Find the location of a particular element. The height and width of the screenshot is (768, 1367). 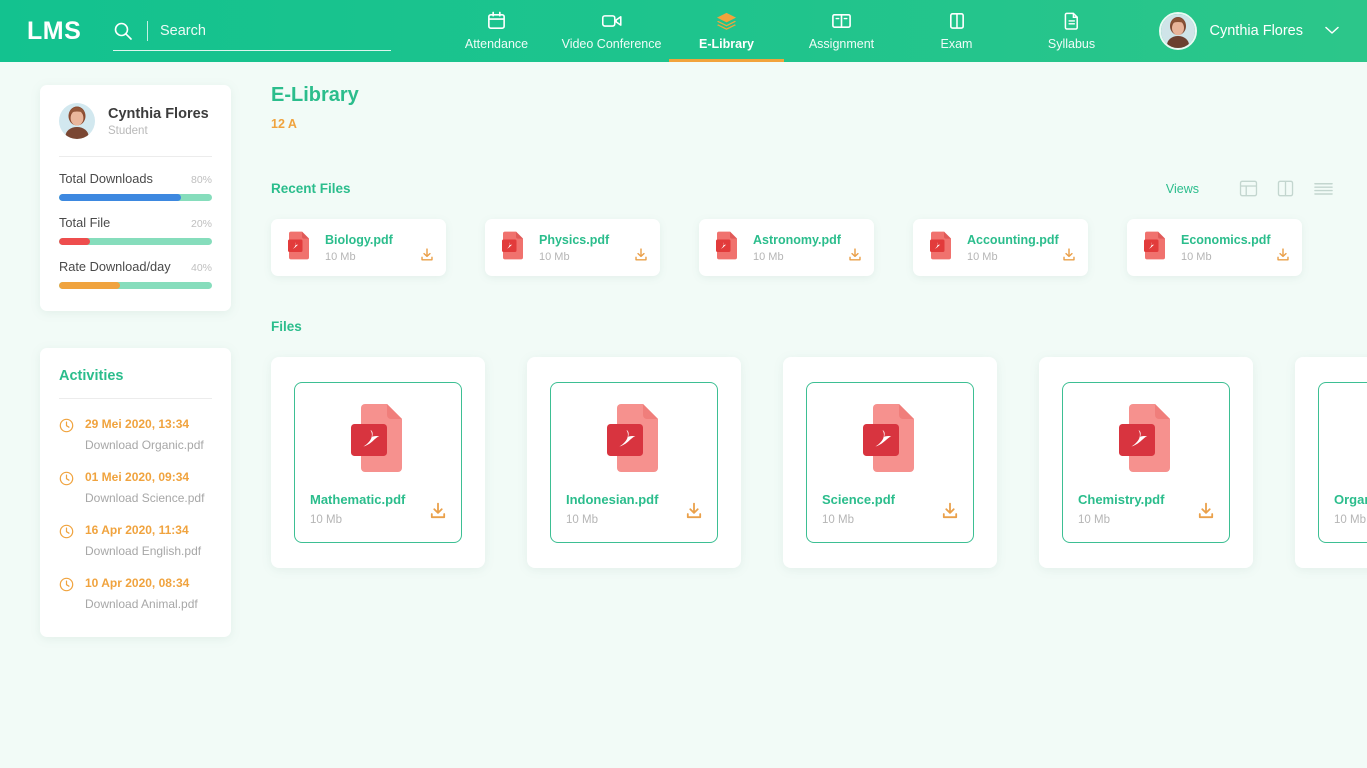

nav-item-exam: Exam is located at coordinates (956, 31).